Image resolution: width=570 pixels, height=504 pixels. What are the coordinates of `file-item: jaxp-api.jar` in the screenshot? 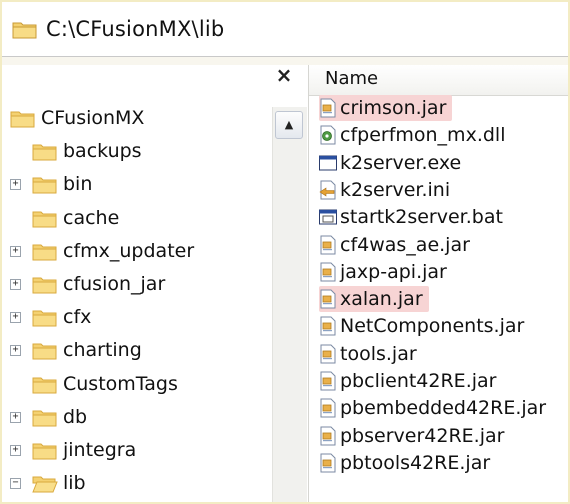 It's located at (383, 272).